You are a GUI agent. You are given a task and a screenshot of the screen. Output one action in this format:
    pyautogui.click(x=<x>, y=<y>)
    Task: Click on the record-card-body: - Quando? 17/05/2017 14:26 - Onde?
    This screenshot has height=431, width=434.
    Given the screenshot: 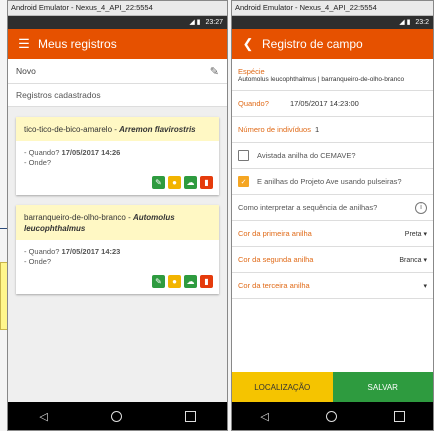 What is the action you would take?
    pyautogui.click(x=117, y=156)
    